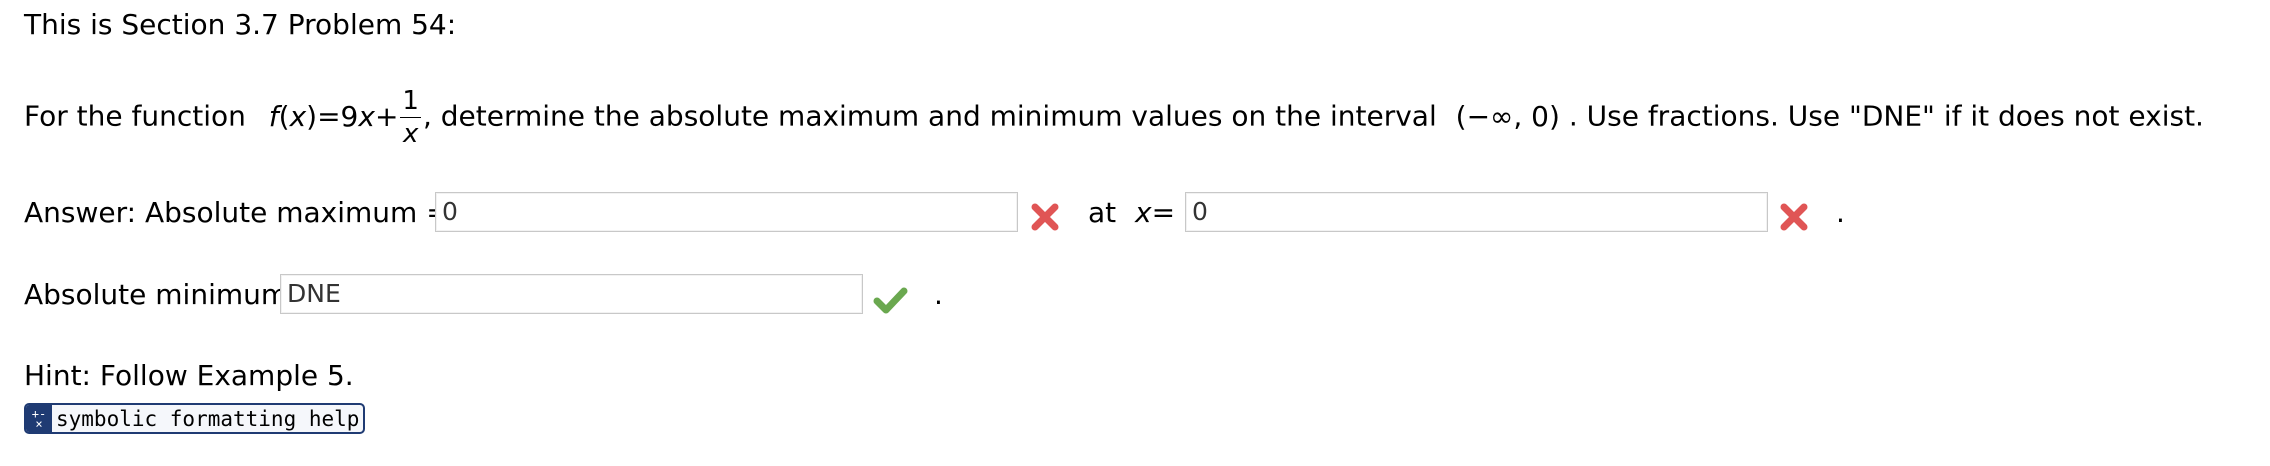 This screenshot has height=466, width=2270. What do you see at coordinates (1840, 212) in the screenshot?
I see `abs-max-end: .` at bounding box center [1840, 212].